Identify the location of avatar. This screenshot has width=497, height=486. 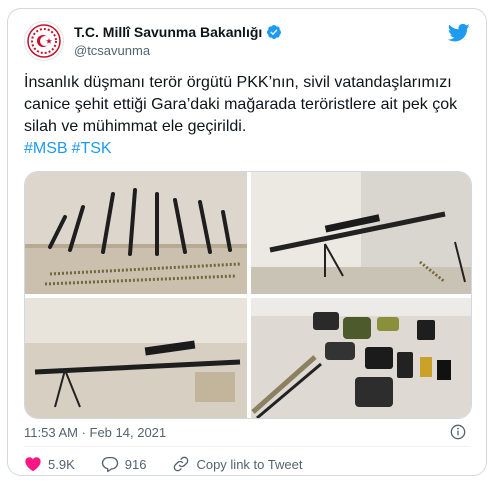
(44, 41).